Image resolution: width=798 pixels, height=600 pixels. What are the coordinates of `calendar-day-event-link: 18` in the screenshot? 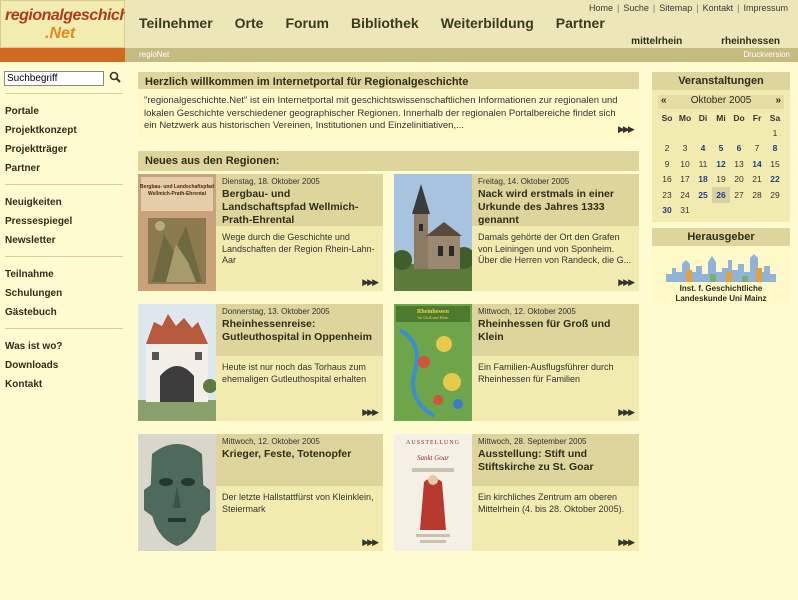 It's located at (703, 180).